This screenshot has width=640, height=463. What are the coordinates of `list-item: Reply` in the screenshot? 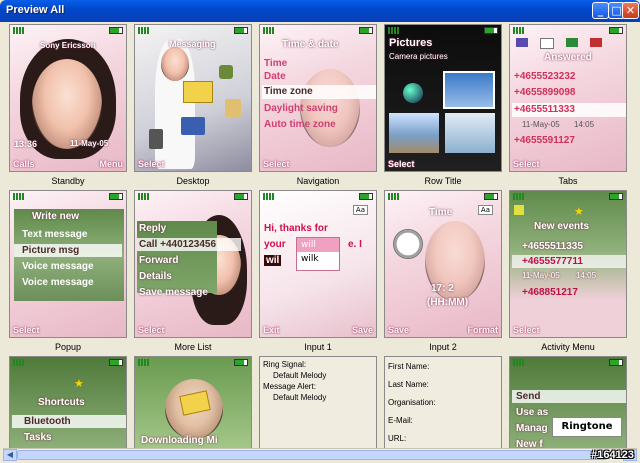 It's located at (152, 228).